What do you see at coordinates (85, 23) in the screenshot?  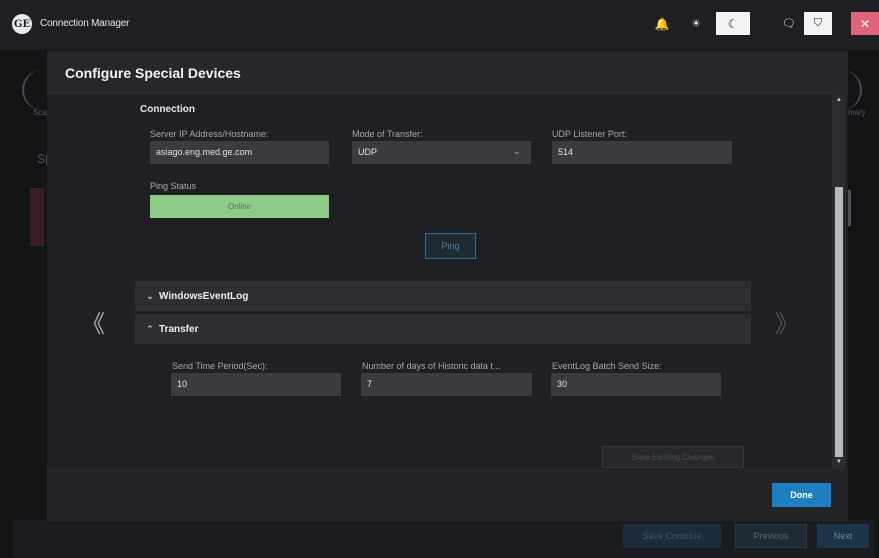 I see `app-title: Connection Manager` at bounding box center [85, 23].